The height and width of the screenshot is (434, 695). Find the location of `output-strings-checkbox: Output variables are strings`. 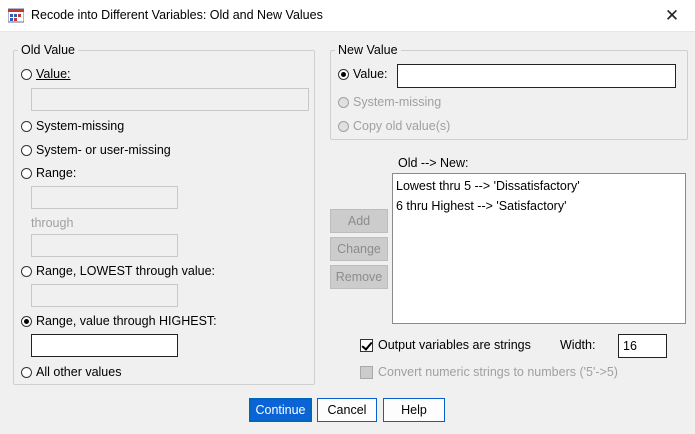

output-strings-checkbox: Output variables are strings is located at coordinates (445, 345).